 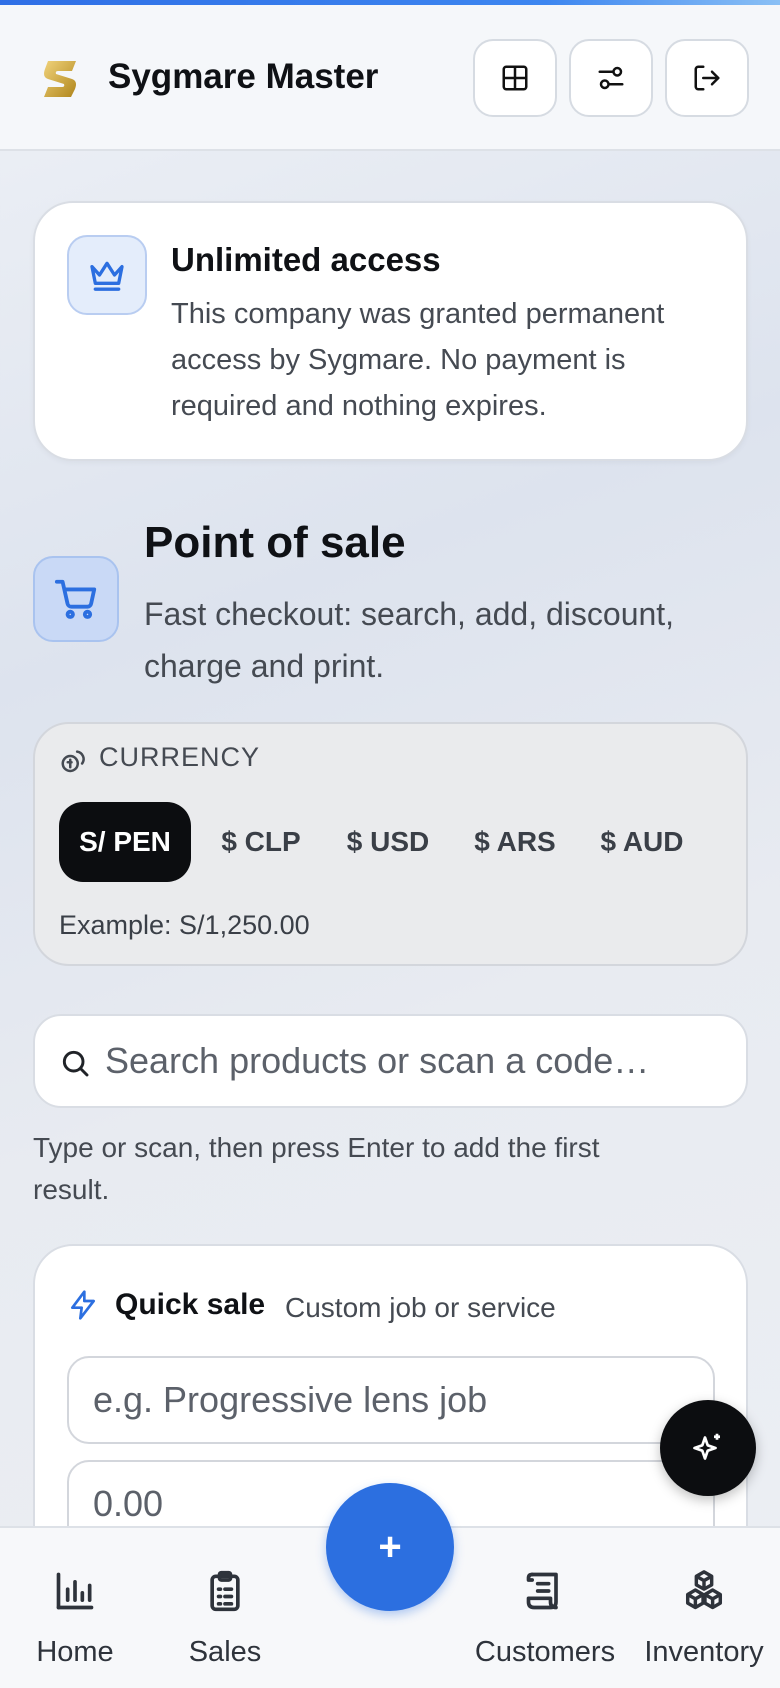 What do you see at coordinates (190, 1304) in the screenshot?
I see `quick-sale-title: Quick sale` at bounding box center [190, 1304].